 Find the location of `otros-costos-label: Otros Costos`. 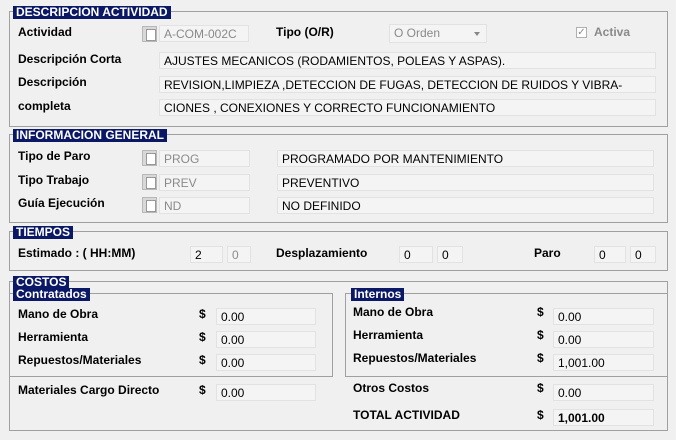

otros-costos-label: Otros Costos is located at coordinates (391, 388).